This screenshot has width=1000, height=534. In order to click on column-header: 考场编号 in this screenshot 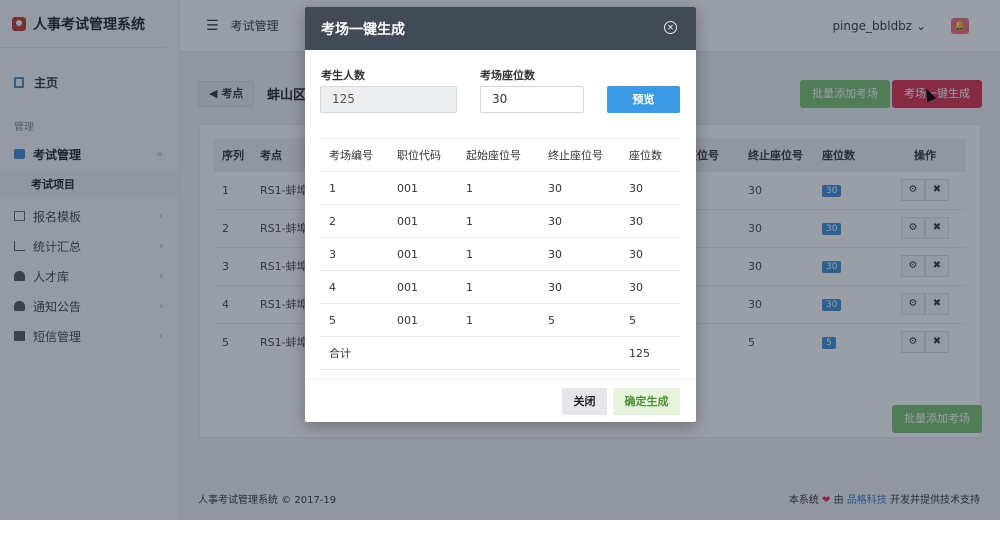, I will do `click(354, 155)`.